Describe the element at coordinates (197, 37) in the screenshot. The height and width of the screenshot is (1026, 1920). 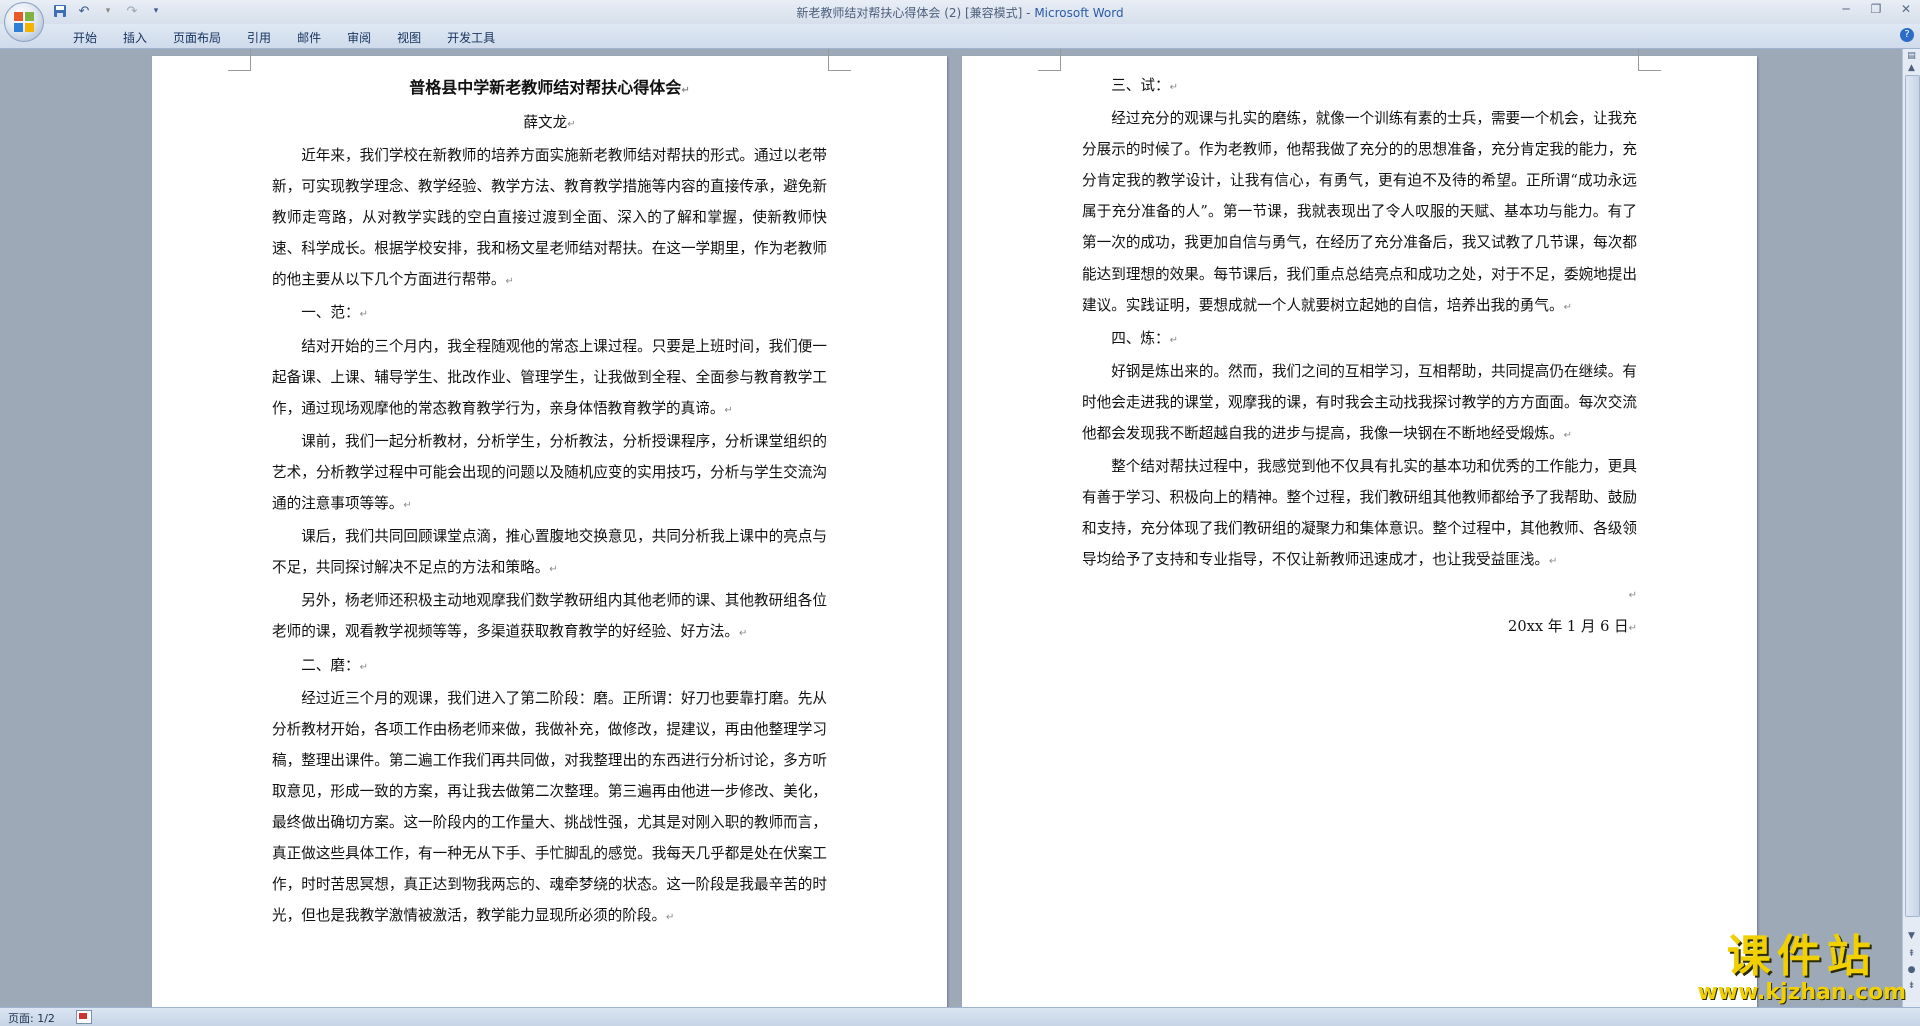
I see `tab-page-layout: 页面布局` at that location.